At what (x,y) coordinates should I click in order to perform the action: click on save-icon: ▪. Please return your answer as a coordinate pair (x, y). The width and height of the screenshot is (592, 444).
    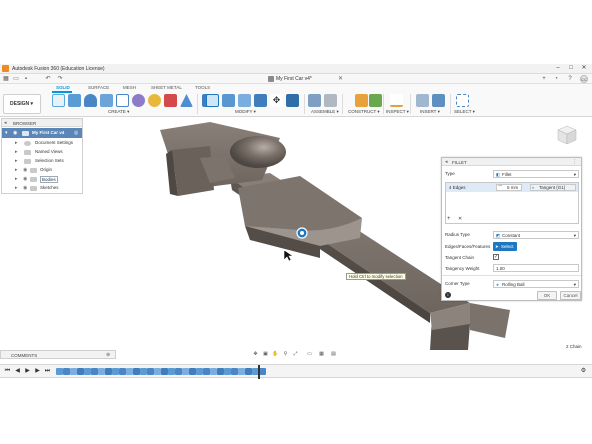
    Looking at the image, I should click on (26, 79).